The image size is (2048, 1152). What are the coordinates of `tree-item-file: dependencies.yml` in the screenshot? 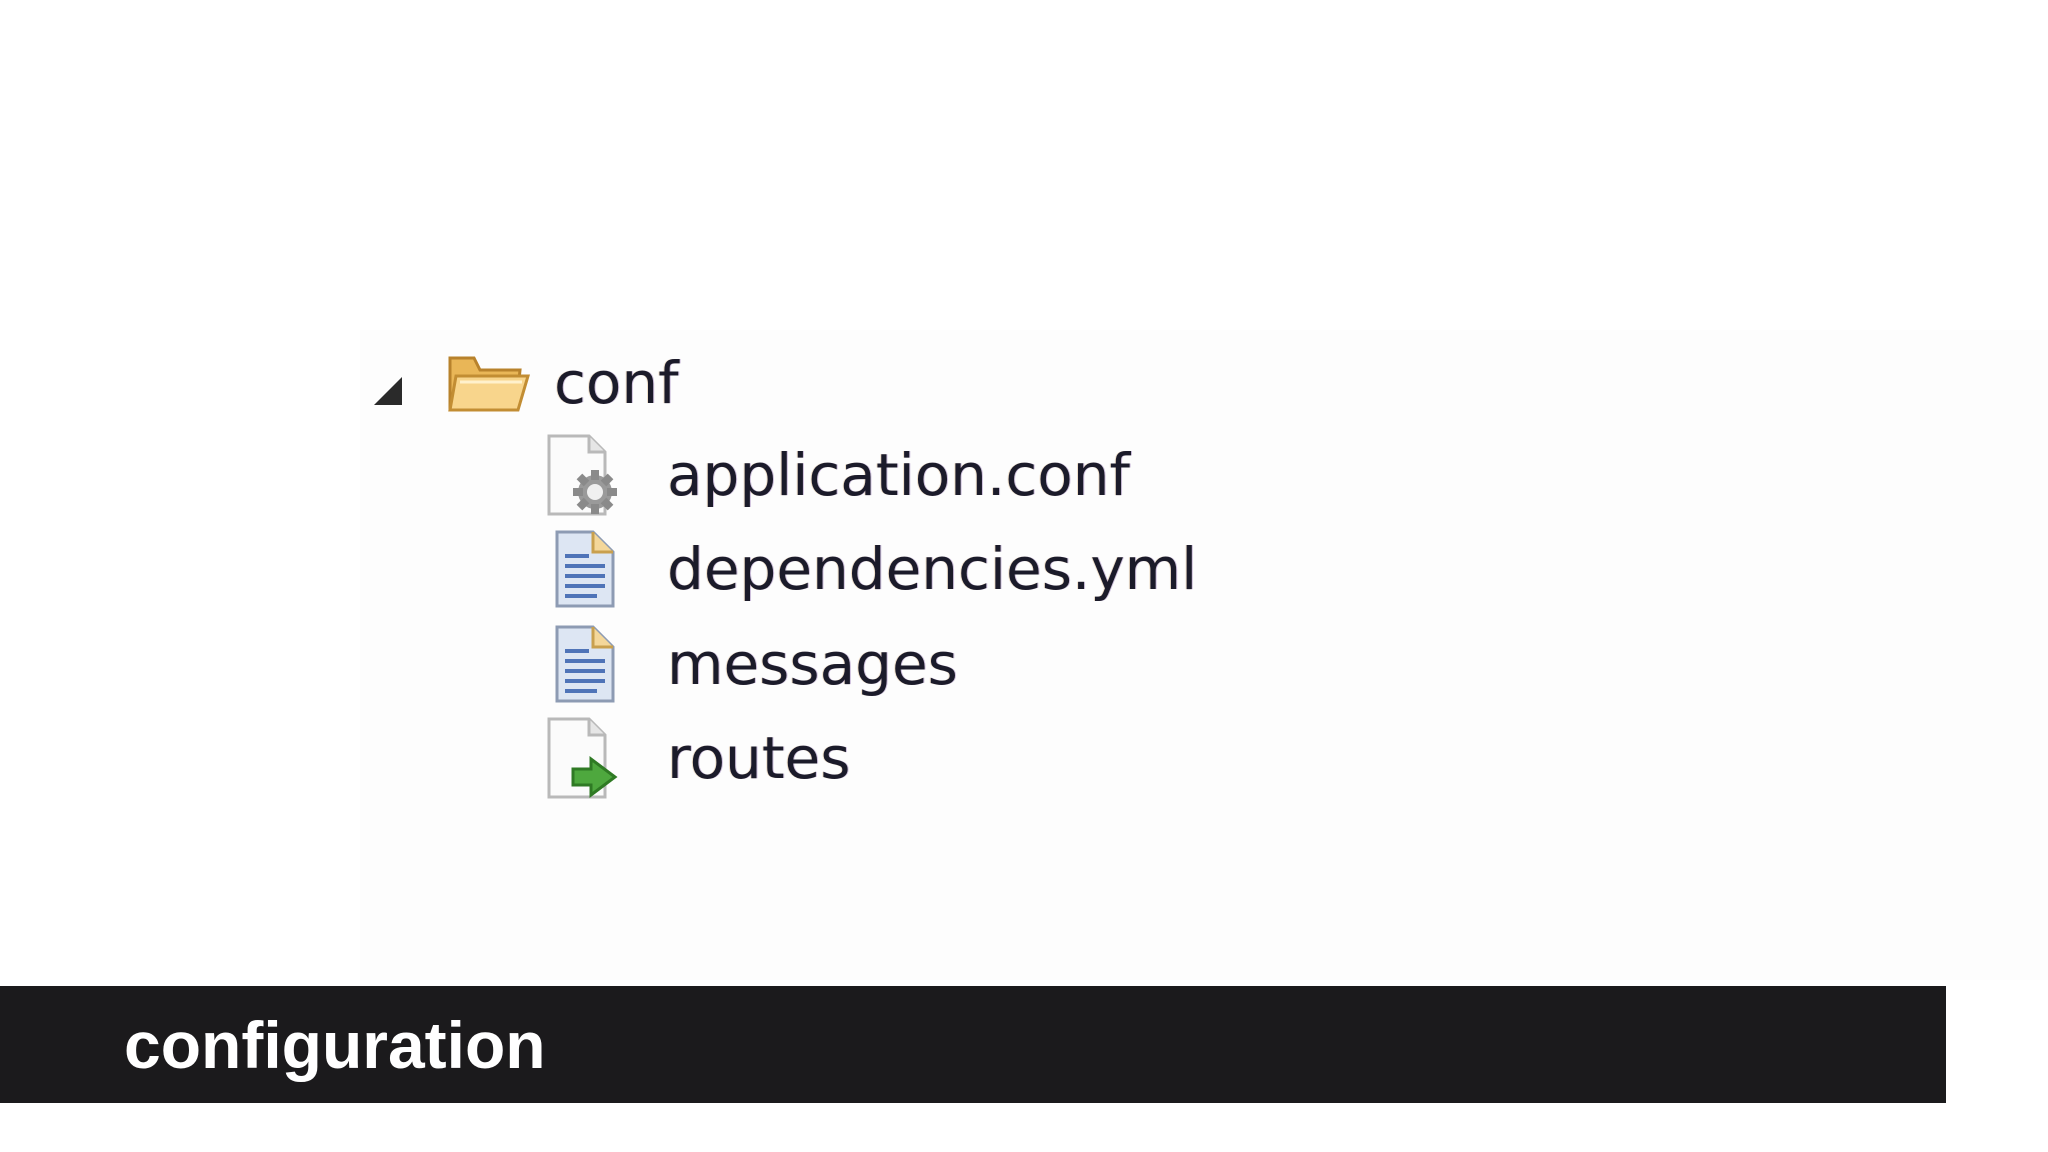 It's located at (871, 569).